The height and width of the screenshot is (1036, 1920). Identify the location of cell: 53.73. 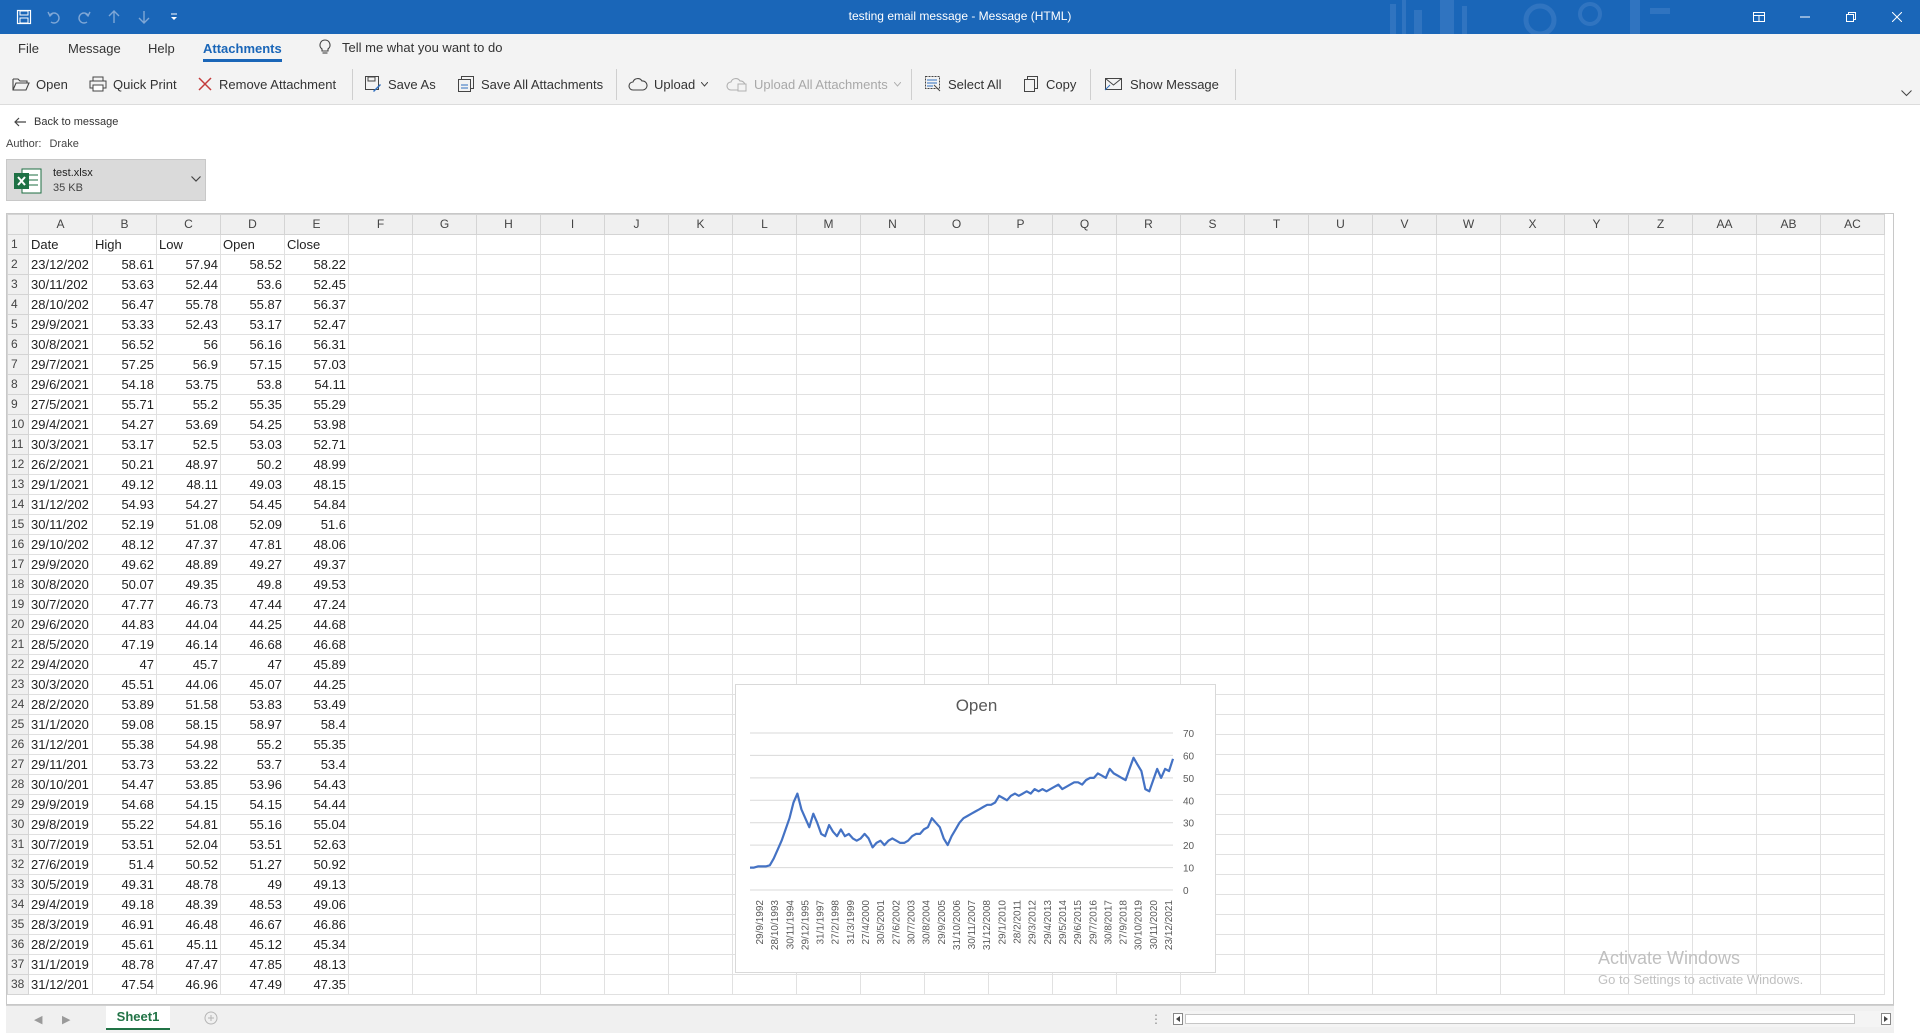
(124, 764).